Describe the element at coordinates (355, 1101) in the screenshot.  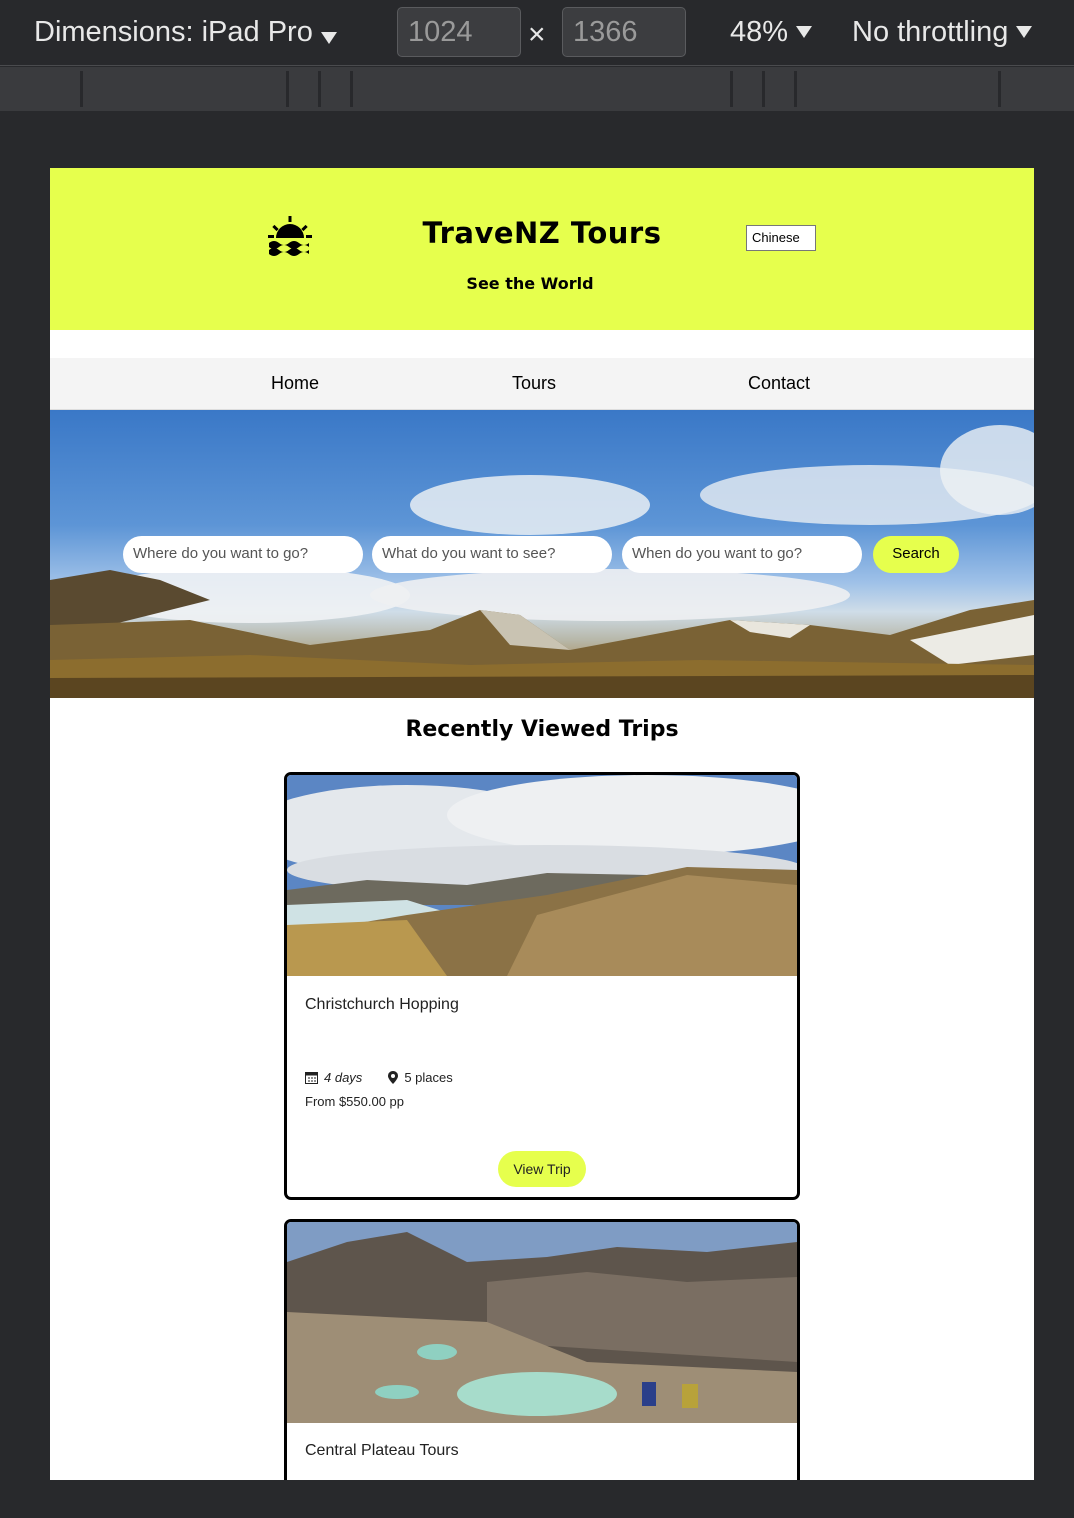
I see `trip-price: From $550.00 pp` at that location.